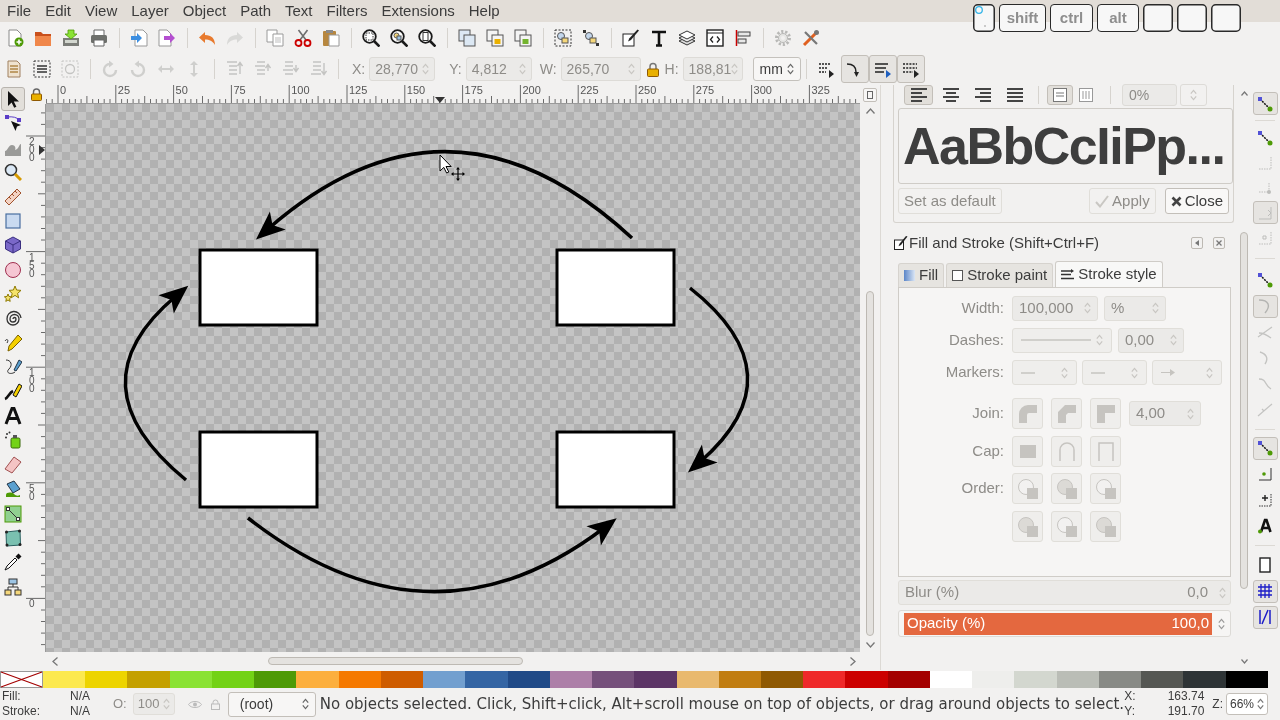 The height and width of the screenshot is (720, 1280). What do you see at coordinates (1109, 274) in the screenshot?
I see `tab: Stroke style` at bounding box center [1109, 274].